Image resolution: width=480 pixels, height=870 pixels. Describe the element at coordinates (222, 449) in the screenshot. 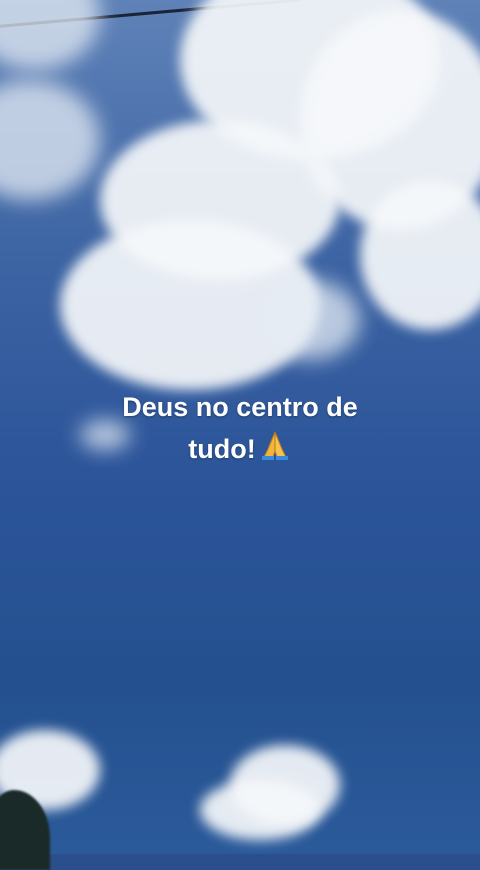

I see `caption-line-2-text: tudo!` at that location.